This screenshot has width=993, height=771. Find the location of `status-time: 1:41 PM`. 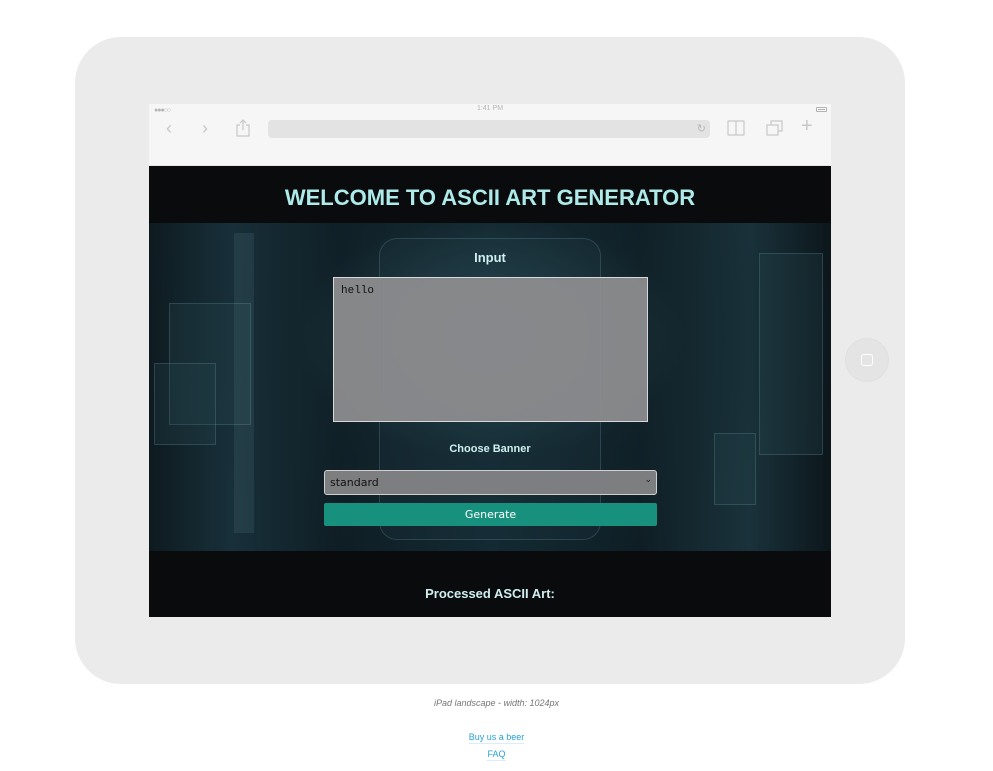

status-time: 1:41 PM is located at coordinates (490, 108).